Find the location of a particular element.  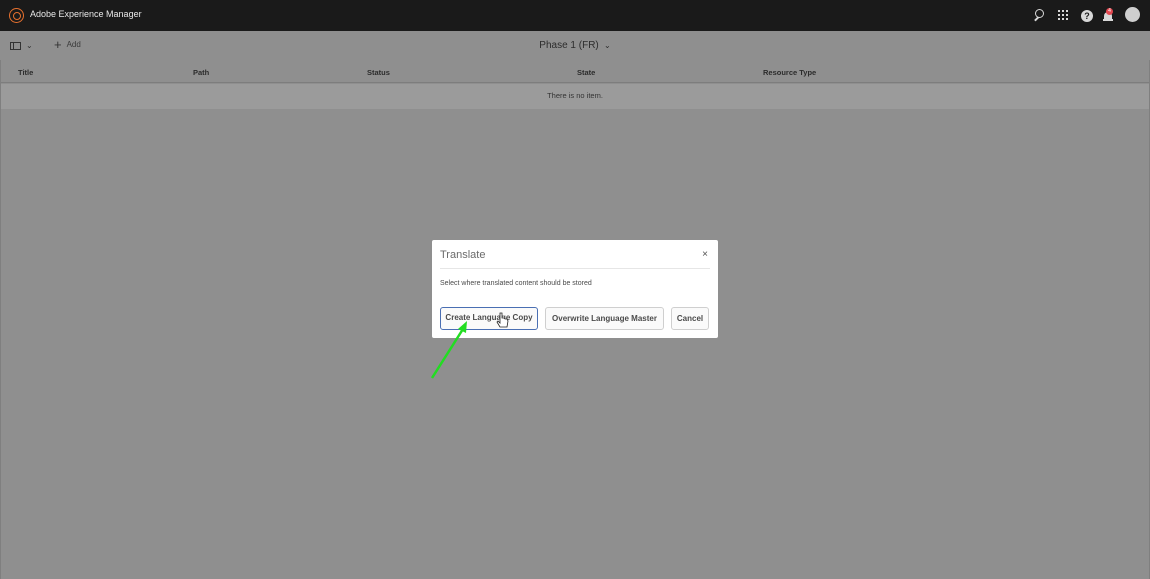

close-icon: × is located at coordinates (705, 254).